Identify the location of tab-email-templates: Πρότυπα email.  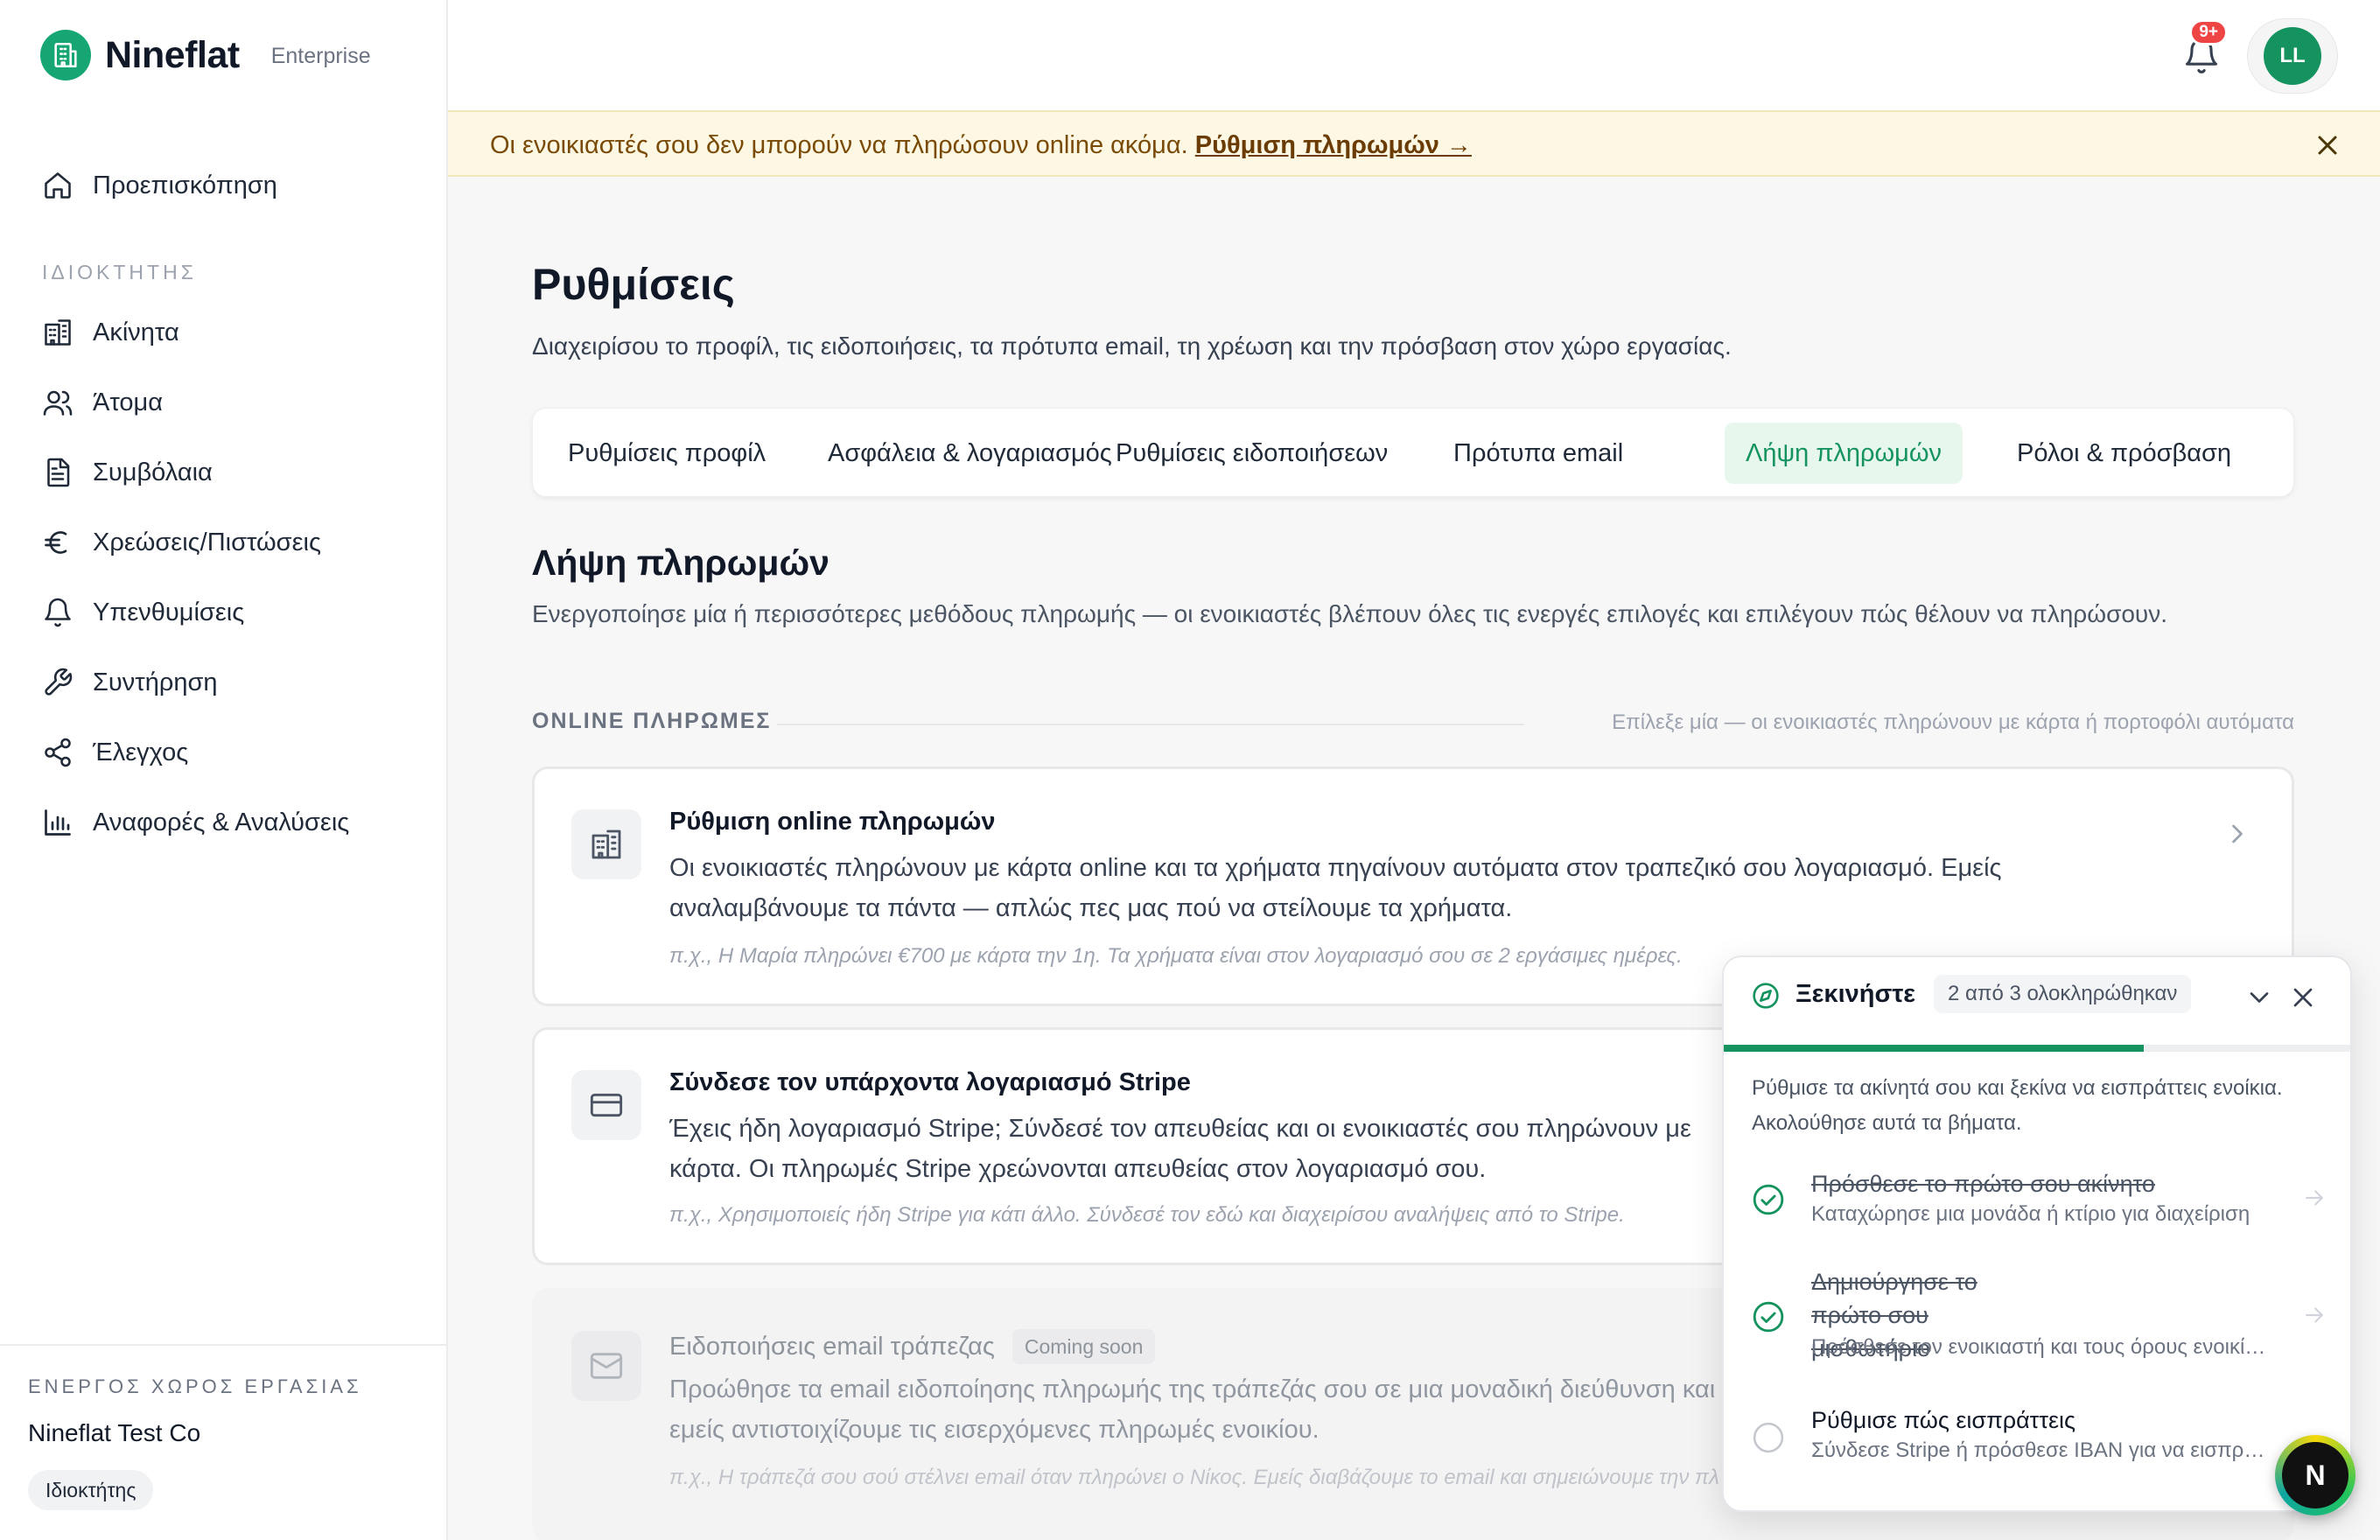
(1538, 453).